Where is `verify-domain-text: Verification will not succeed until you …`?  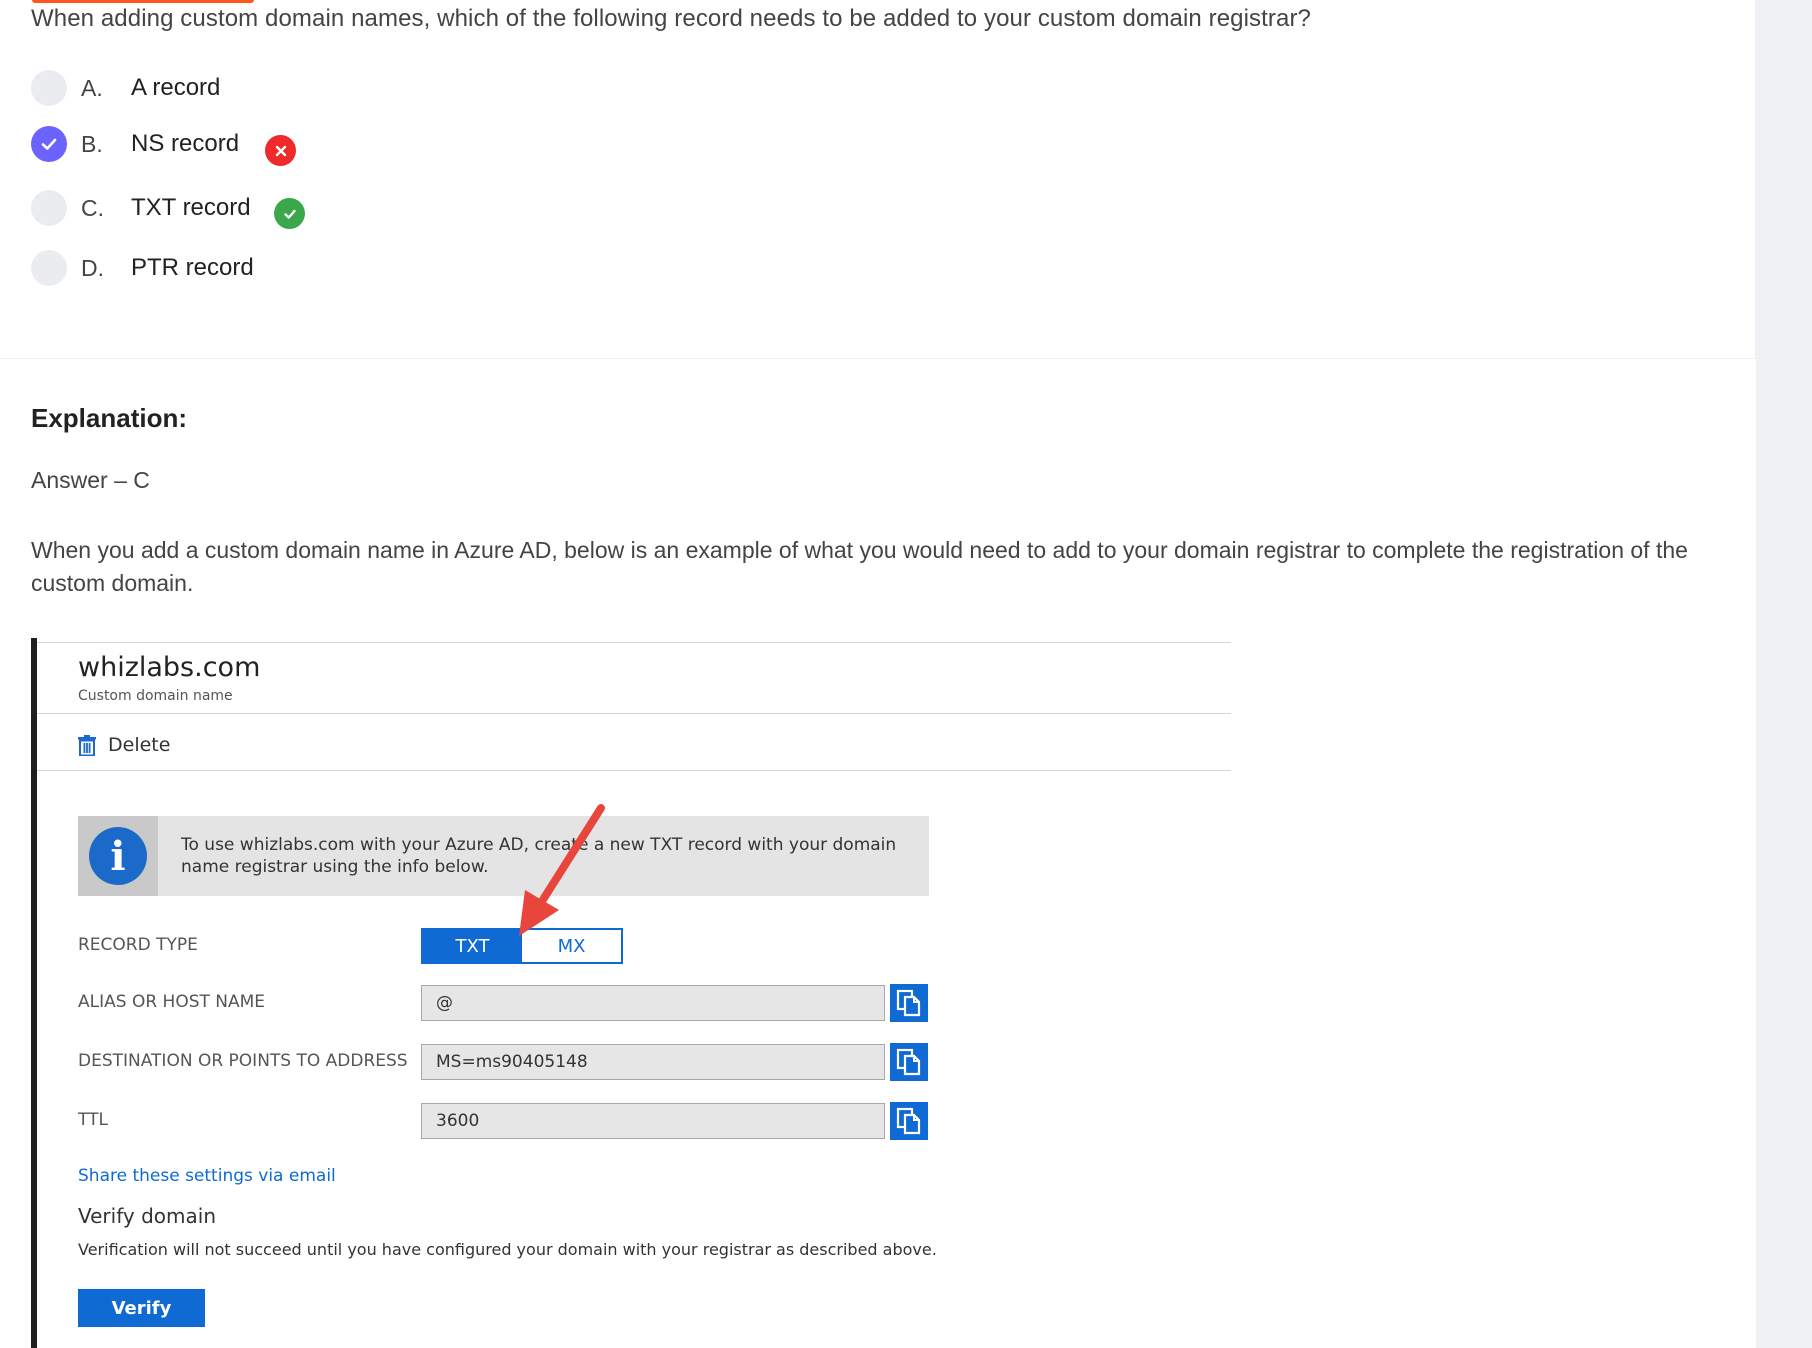
verify-domain-text: Verification will not succeed until you … is located at coordinates (507, 1249).